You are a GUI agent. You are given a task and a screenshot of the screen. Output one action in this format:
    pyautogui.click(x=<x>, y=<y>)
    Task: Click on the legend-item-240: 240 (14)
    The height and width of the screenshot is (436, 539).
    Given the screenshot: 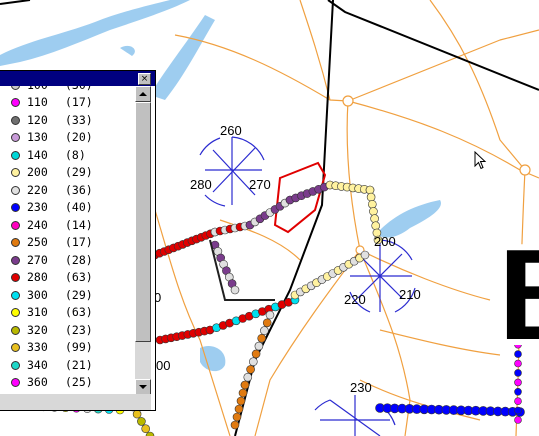 What is the action you would take?
    pyautogui.click(x=67, y=225)
    